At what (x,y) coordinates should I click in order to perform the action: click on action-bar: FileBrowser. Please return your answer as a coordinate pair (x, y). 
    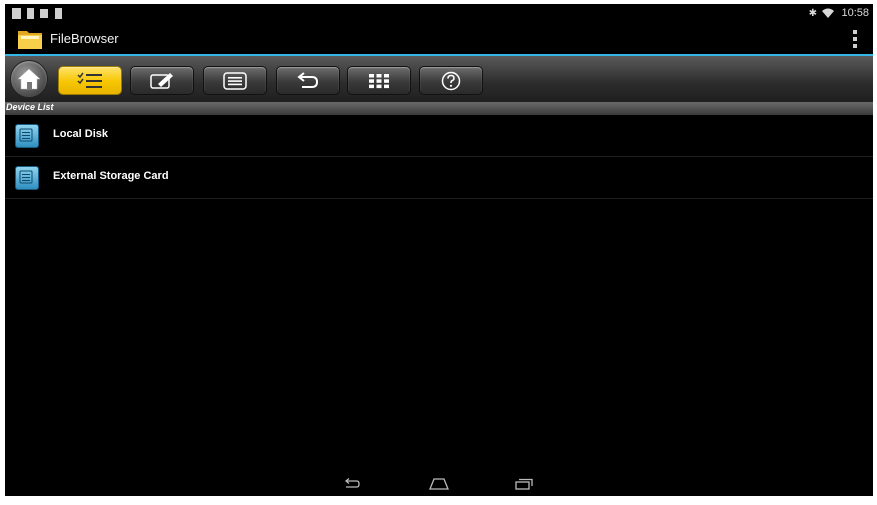
    Looking at the image, I should click on (439, 40).